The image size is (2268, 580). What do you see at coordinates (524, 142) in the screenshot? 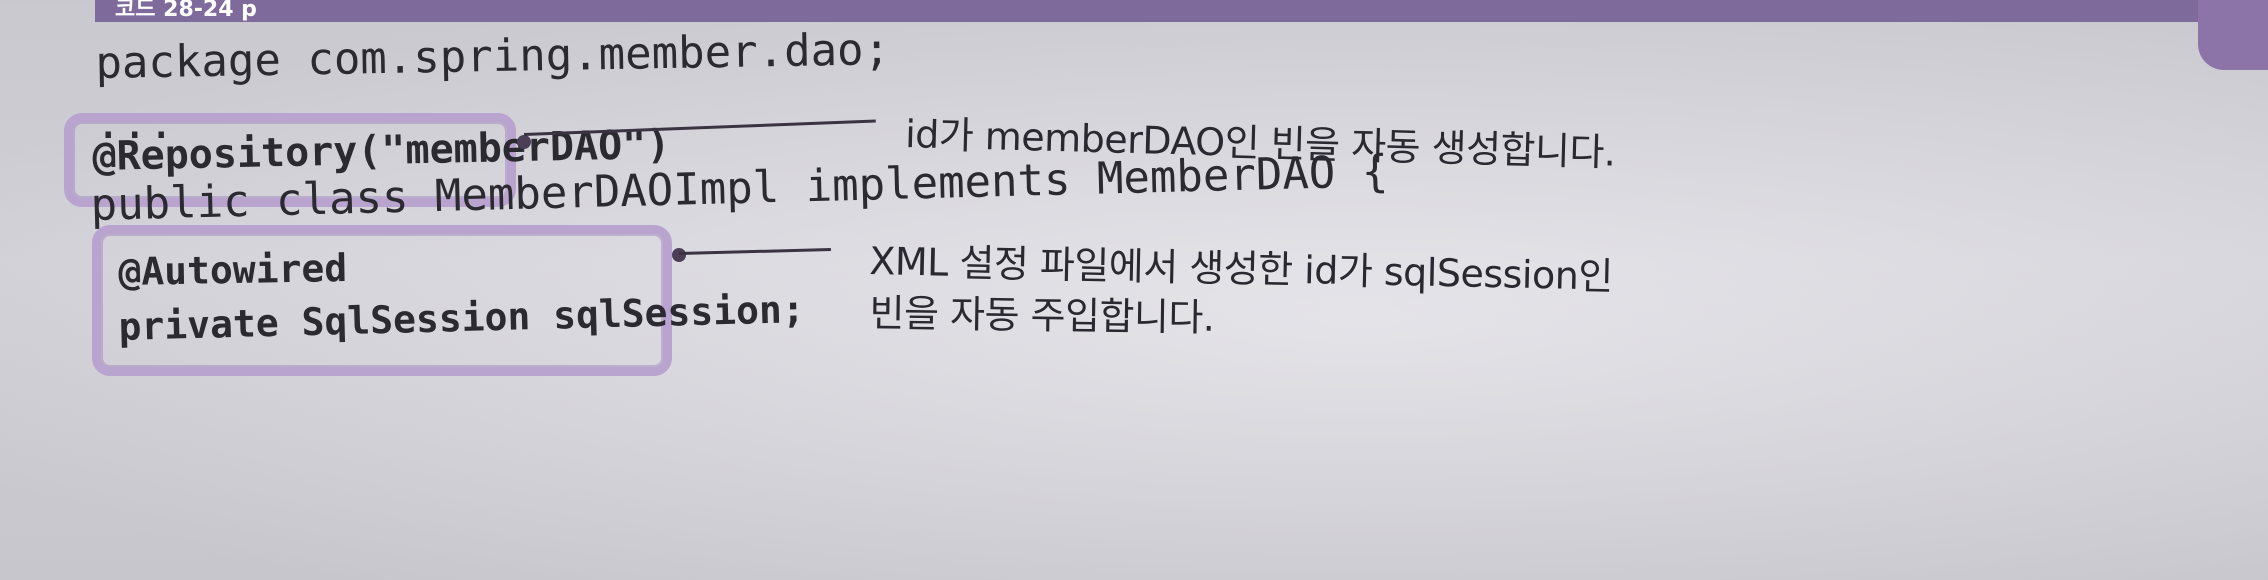
I see `repository-leader-dot` at bounding box center [524, 142].